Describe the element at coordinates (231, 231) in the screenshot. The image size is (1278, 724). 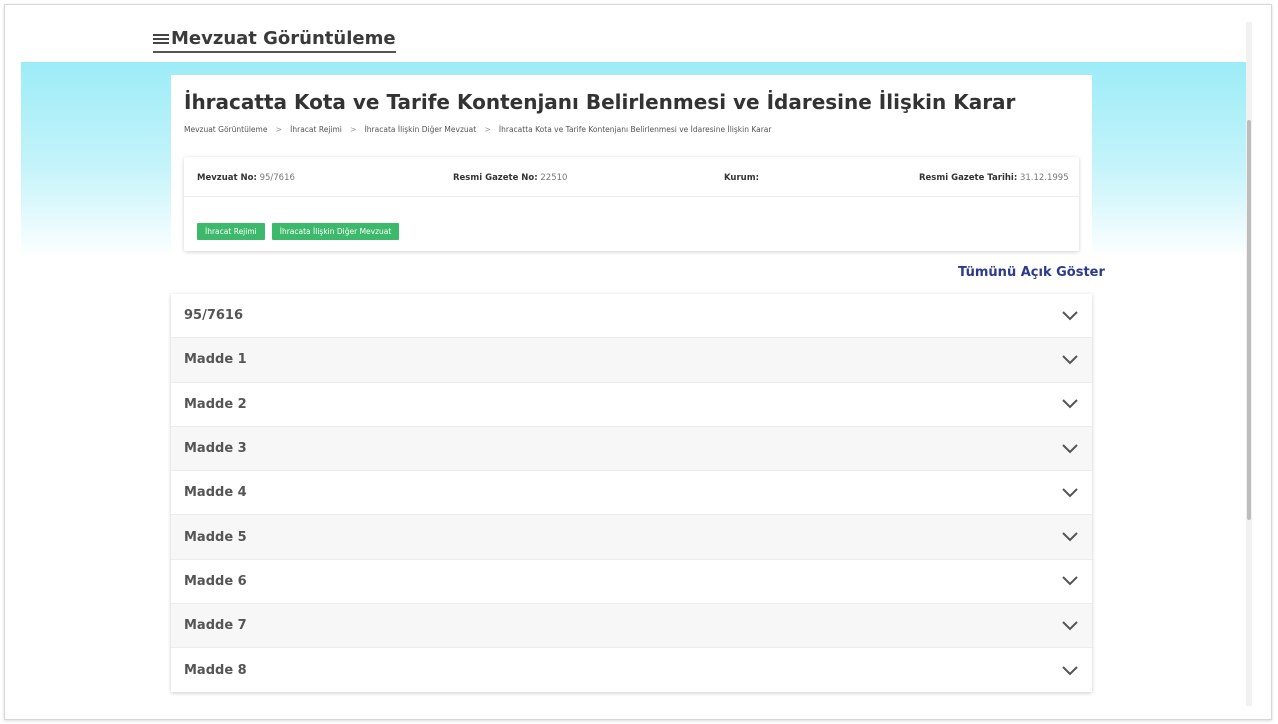
I see `tag-ihracat-rejimi: İhracat Rejimi` at that location.